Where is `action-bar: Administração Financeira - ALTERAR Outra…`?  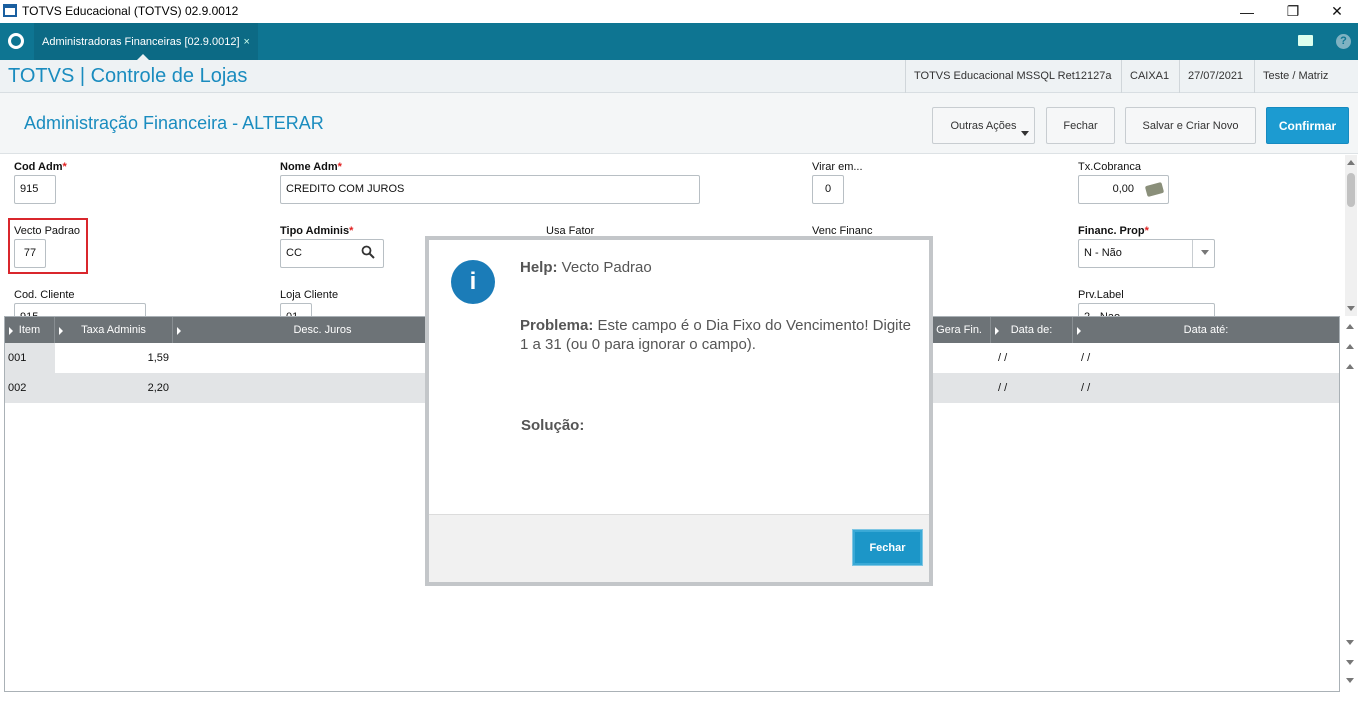 action-bar: Administração Financeira - ALTERAR Outra… is located at coordinates (679, 123).